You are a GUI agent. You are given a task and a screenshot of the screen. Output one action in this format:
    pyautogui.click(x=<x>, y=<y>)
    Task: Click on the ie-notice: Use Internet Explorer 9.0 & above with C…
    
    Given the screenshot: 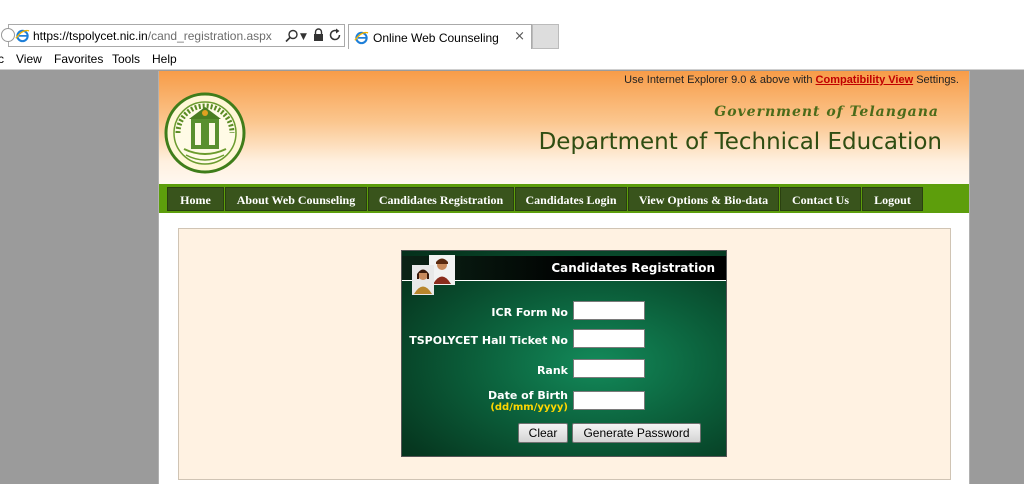 What is the action you would take?
    pyautogui.click(x=791, y=80)
    